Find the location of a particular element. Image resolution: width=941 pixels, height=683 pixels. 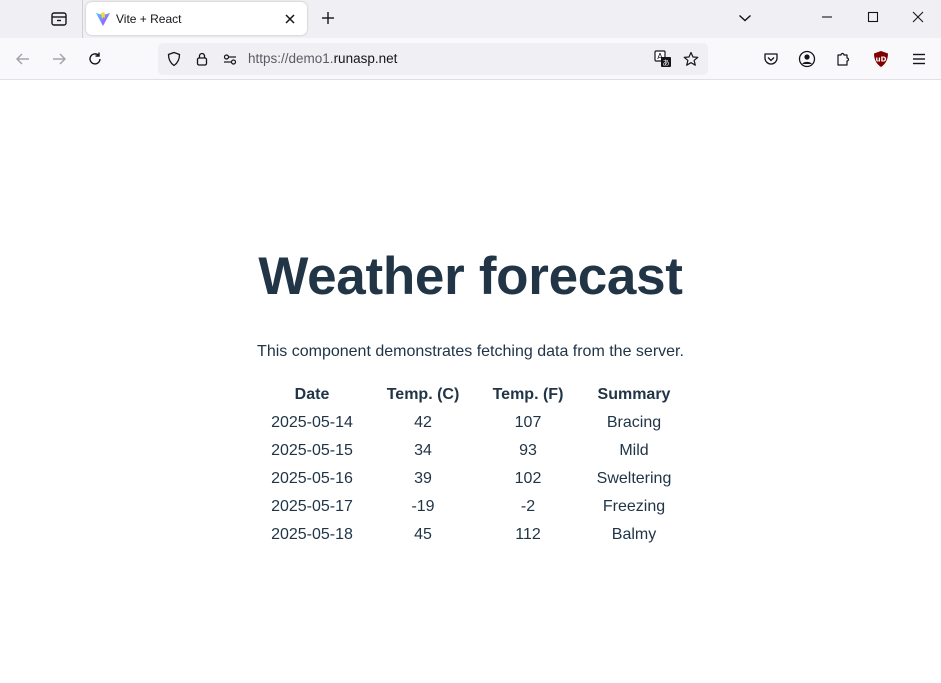

close-window-icon is located at coordinates (918, 17).